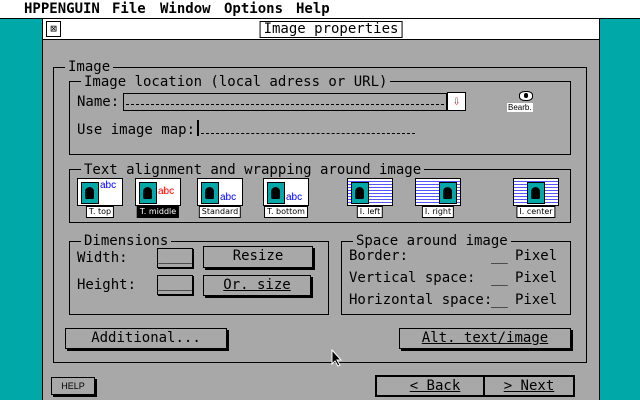 Image resolution: width=640 pixels, height=400 pixels. What do you see at coordinates (285, 102) in the screenshot?
I see `name-input` at bounding box center [285, 102].